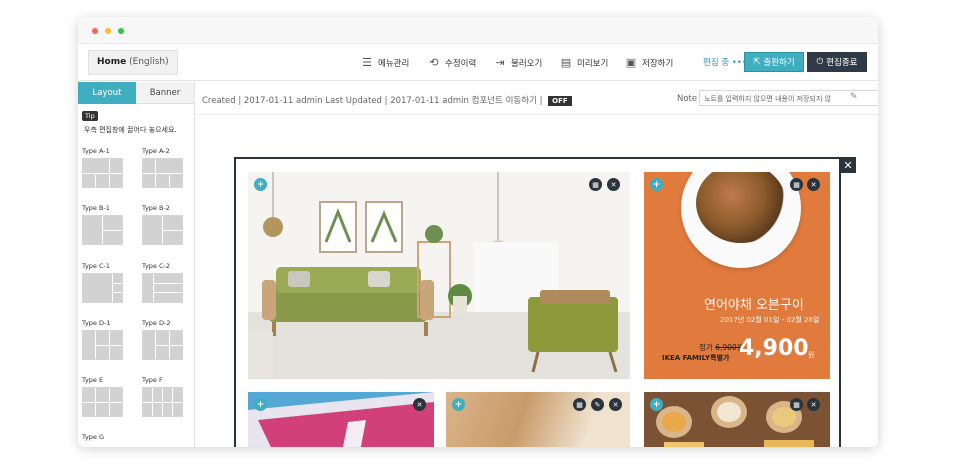 Image resolution: width=960 pixels, height=467 pixels. What do you see at coordinates (538, 419) in the screenshot?
I see `portrait-image-tile: + ▦ ✎ ✕` at bounding box center [538, 419].